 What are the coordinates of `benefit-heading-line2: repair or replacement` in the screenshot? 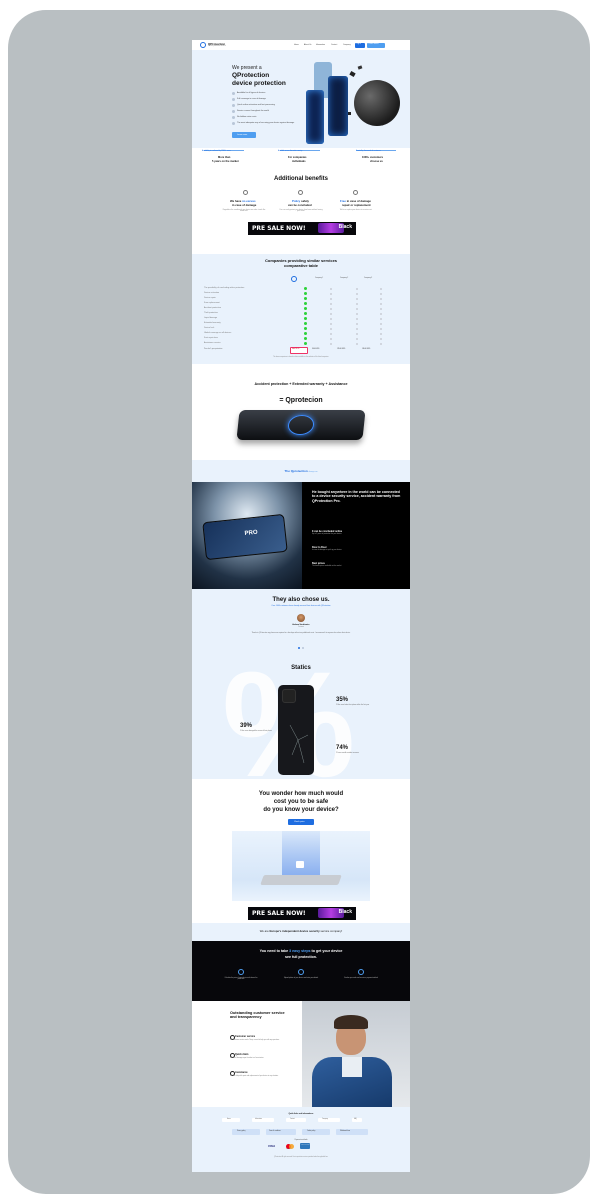 It's located at (356, 205).